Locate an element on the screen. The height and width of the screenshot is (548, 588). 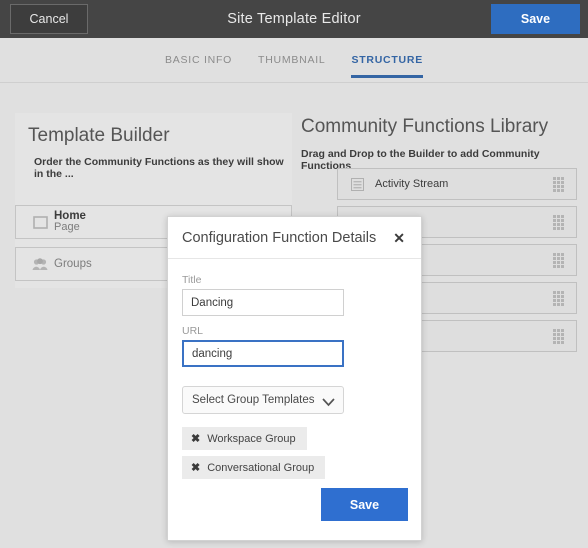
chip-label: Conversational Group is located at coordinates (261, 467).